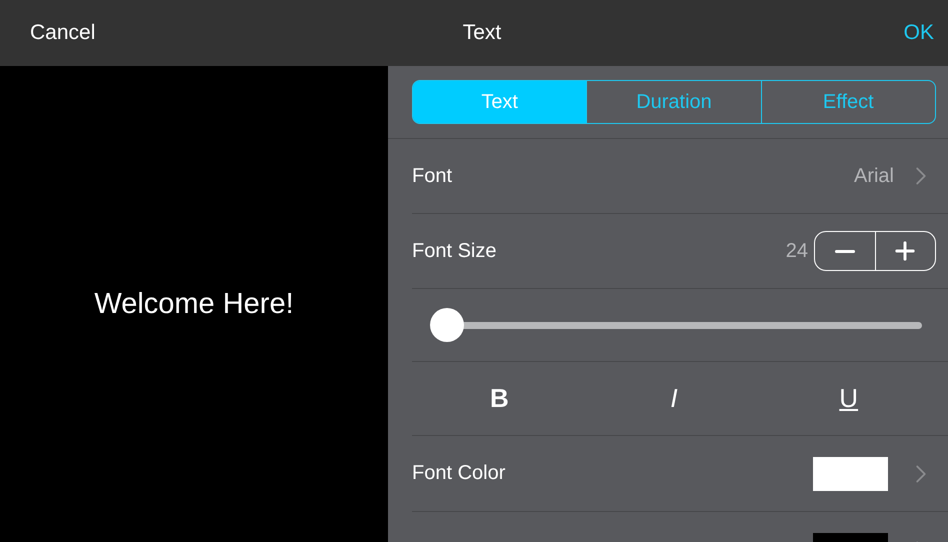 Image resolution: width=948 pixels, height=542 pixels. Describe the element at coordinates (194, 304) in the screenshot. I see `preview-text: Welcome Here!` at that location.